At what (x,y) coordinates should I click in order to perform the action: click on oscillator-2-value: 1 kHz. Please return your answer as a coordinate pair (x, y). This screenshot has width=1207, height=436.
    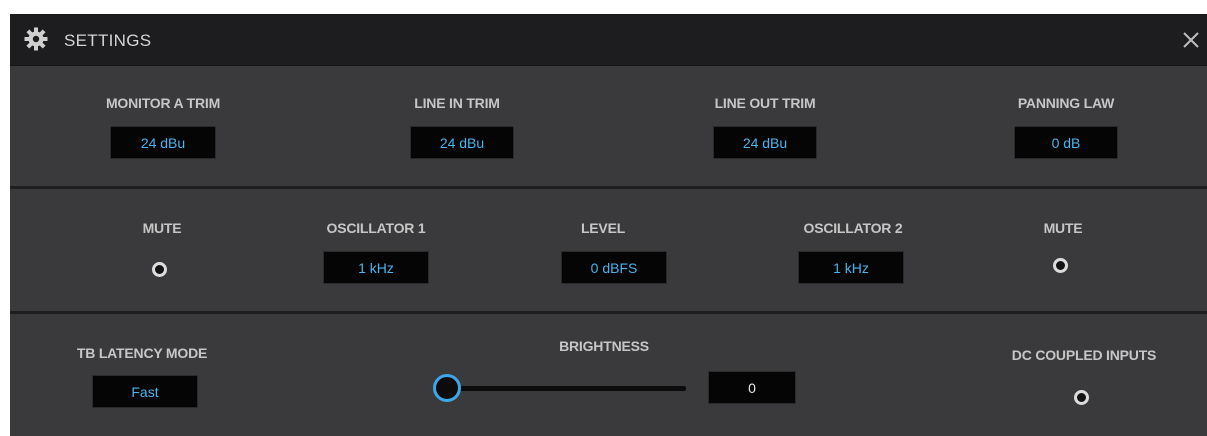
    Looking at the image, I should click on (851, 267).